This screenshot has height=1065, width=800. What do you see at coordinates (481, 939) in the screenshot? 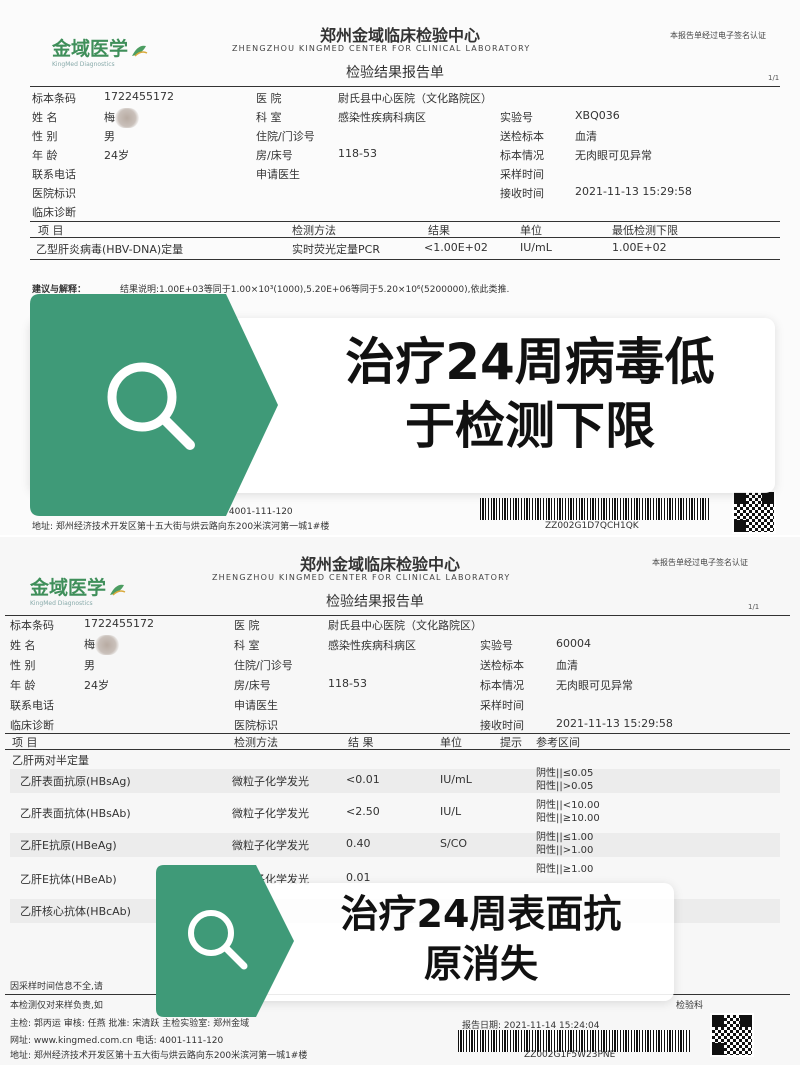
I see `highlight-caption-2: 治疗24周表面抗 原消失` at bounding box center [481, 939].